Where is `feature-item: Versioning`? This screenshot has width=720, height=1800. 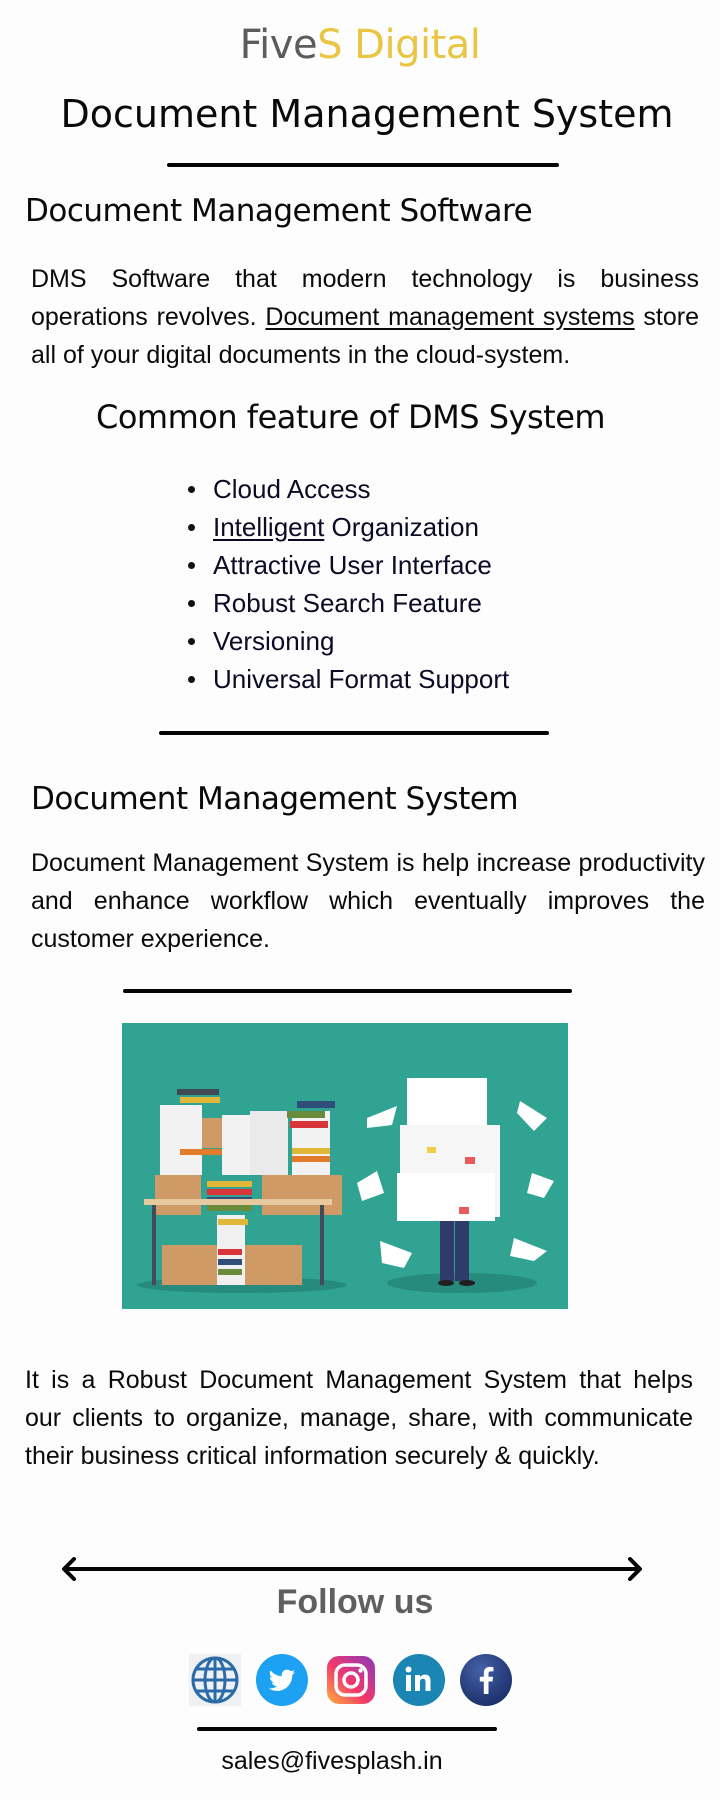
feature-item: Versioning is located at coordinates (347, 641).